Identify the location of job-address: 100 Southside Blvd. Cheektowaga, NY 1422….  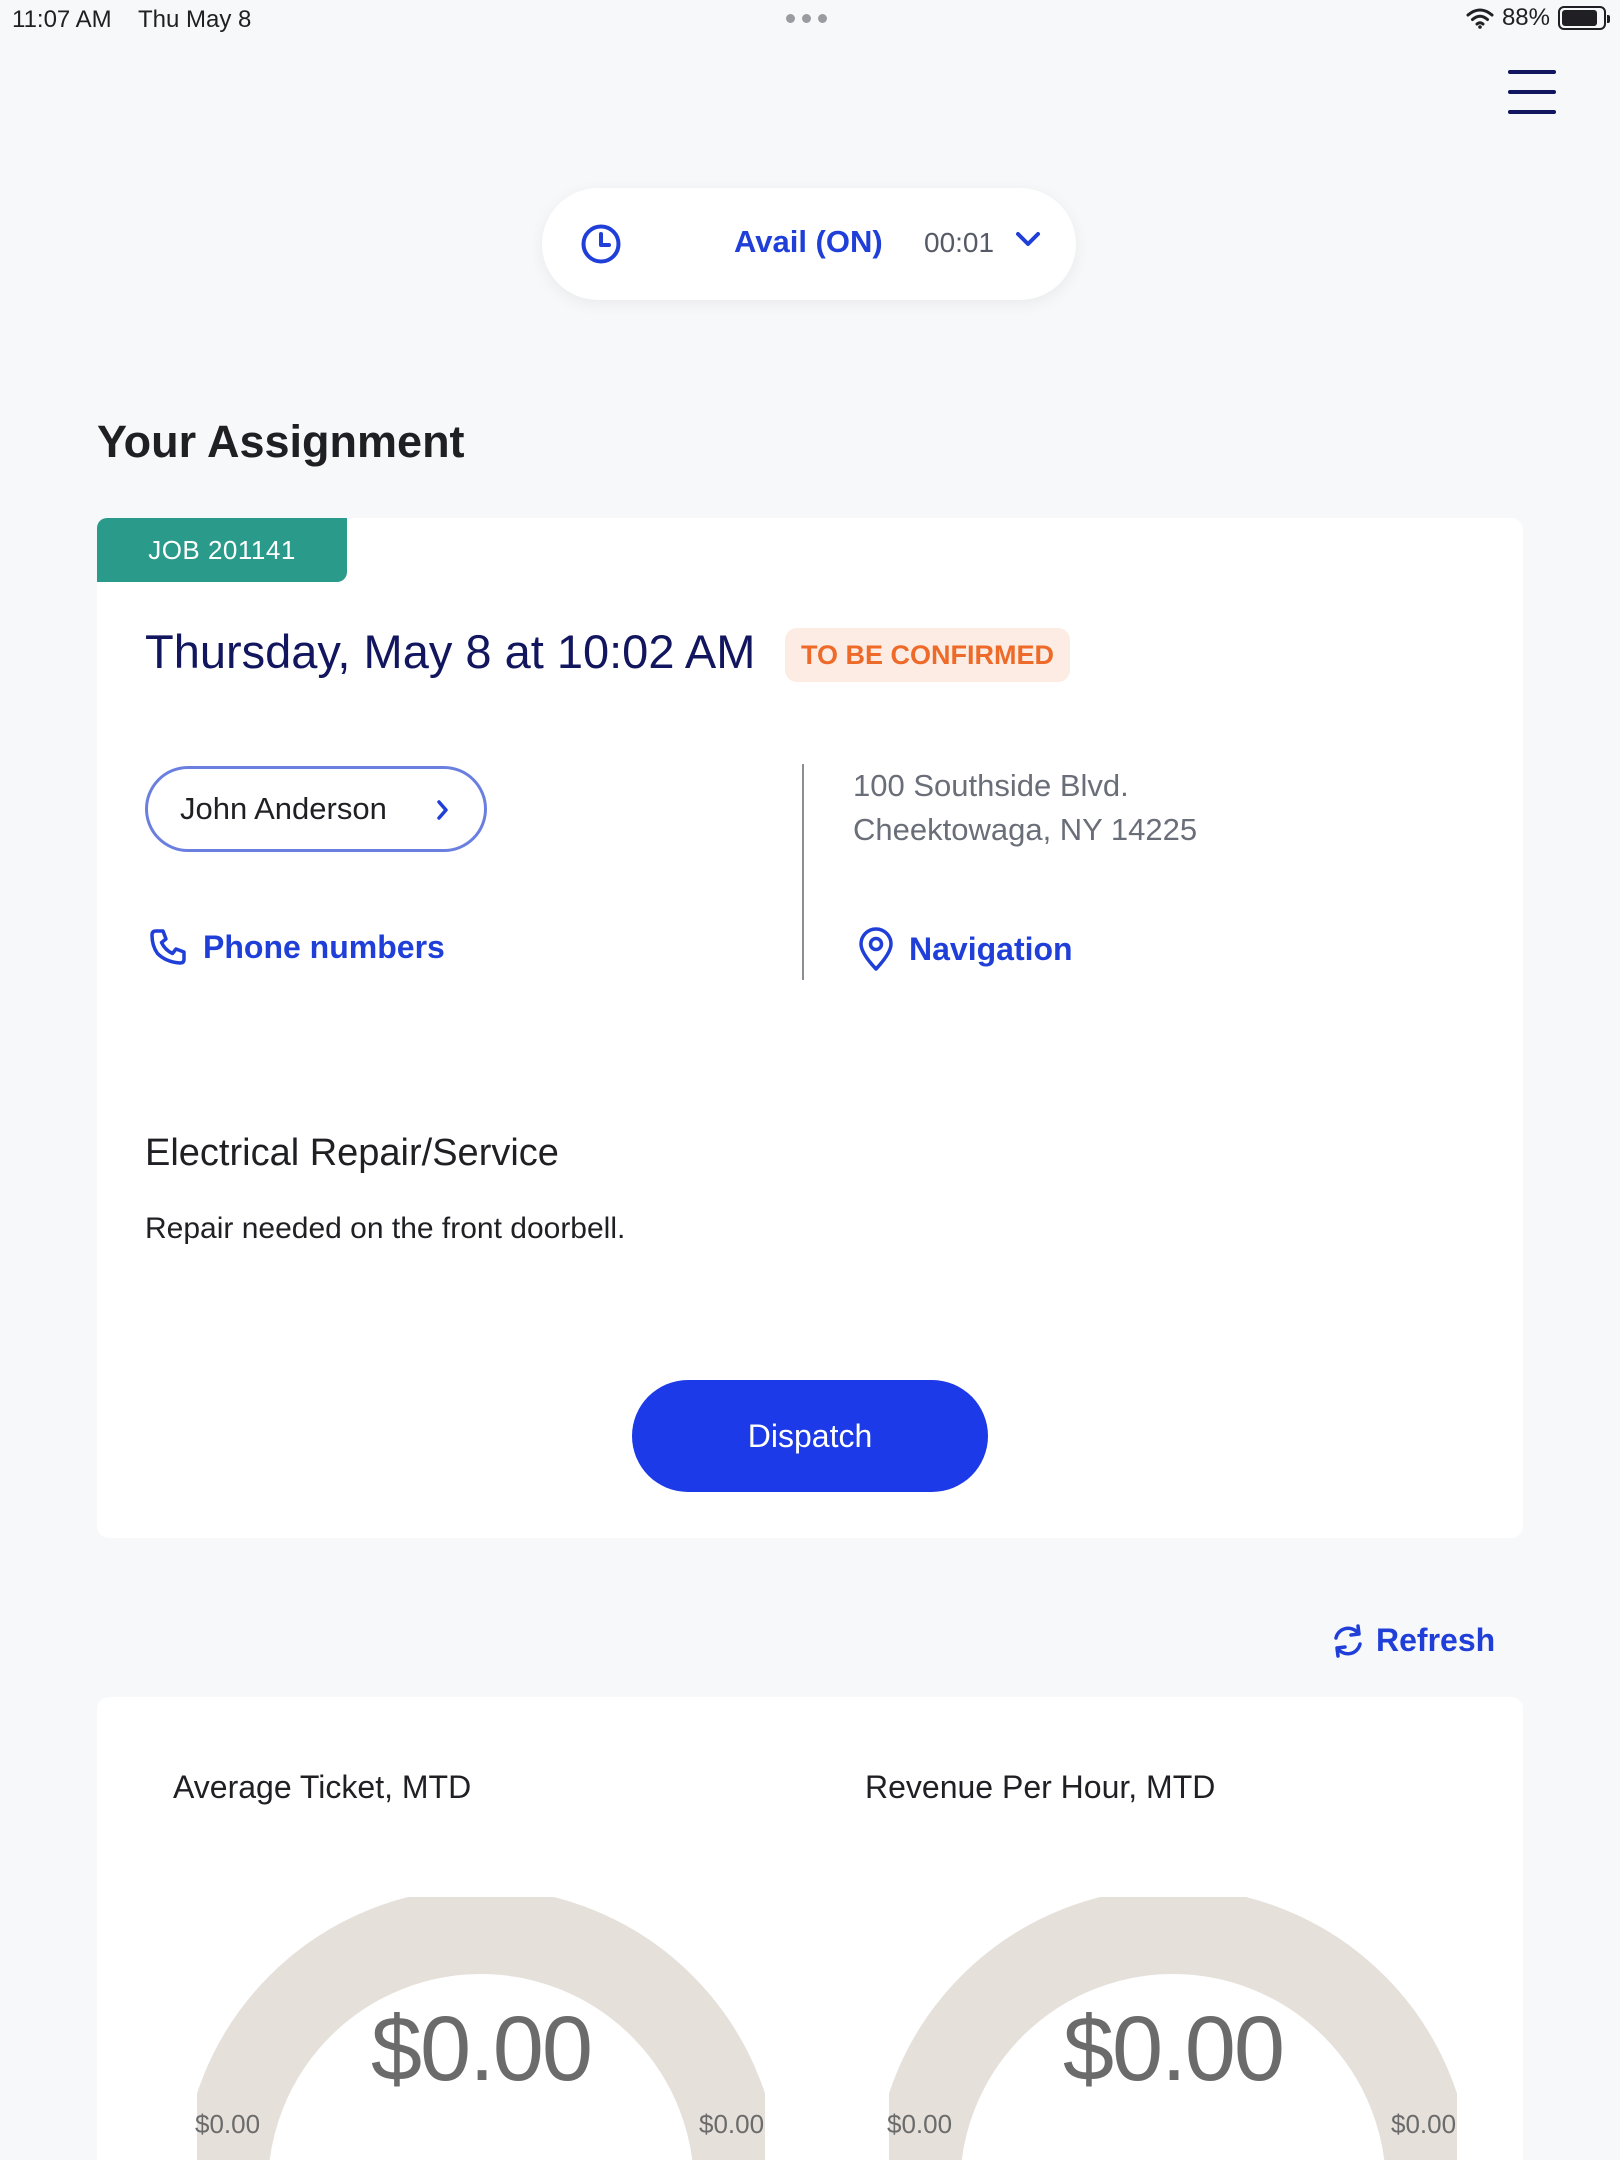
(1025, 808).